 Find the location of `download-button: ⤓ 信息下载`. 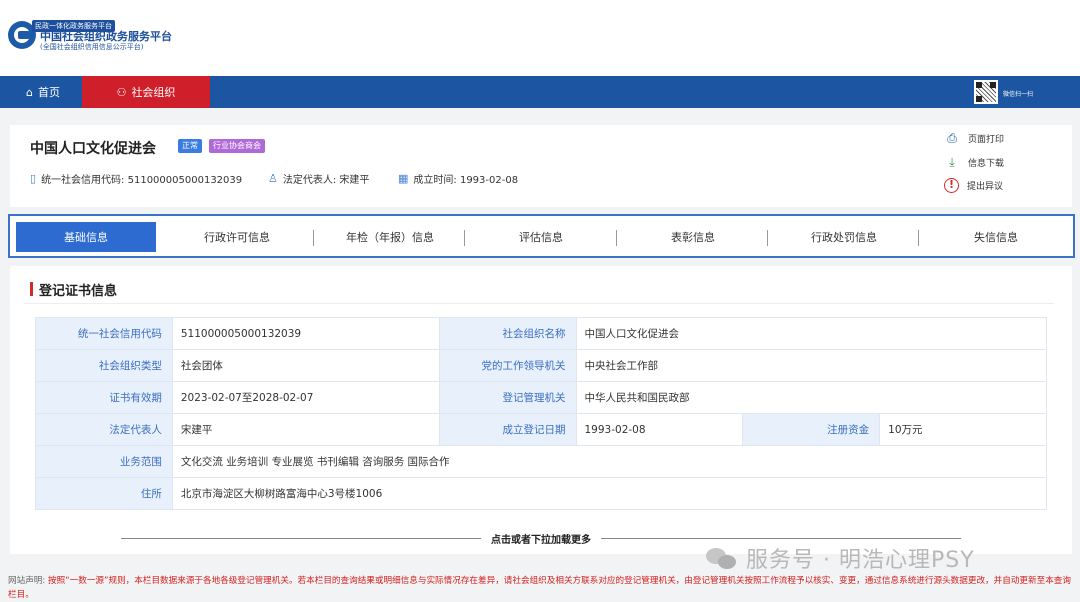

download-button: ⤓ 信息下载 is located at coordinates (994, 162).